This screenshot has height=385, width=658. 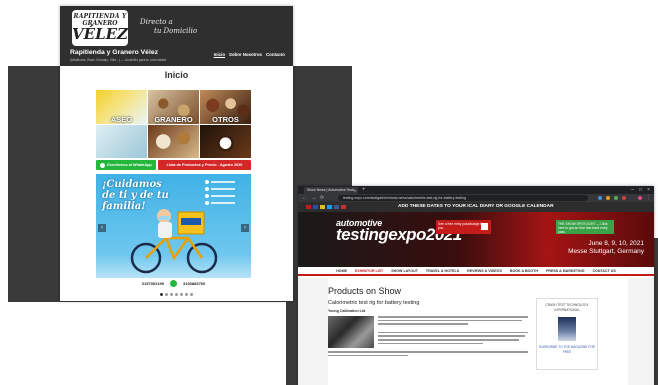 I want to click on logo-line-1: RAPITIENDA Y, so click(x=100, y=16).